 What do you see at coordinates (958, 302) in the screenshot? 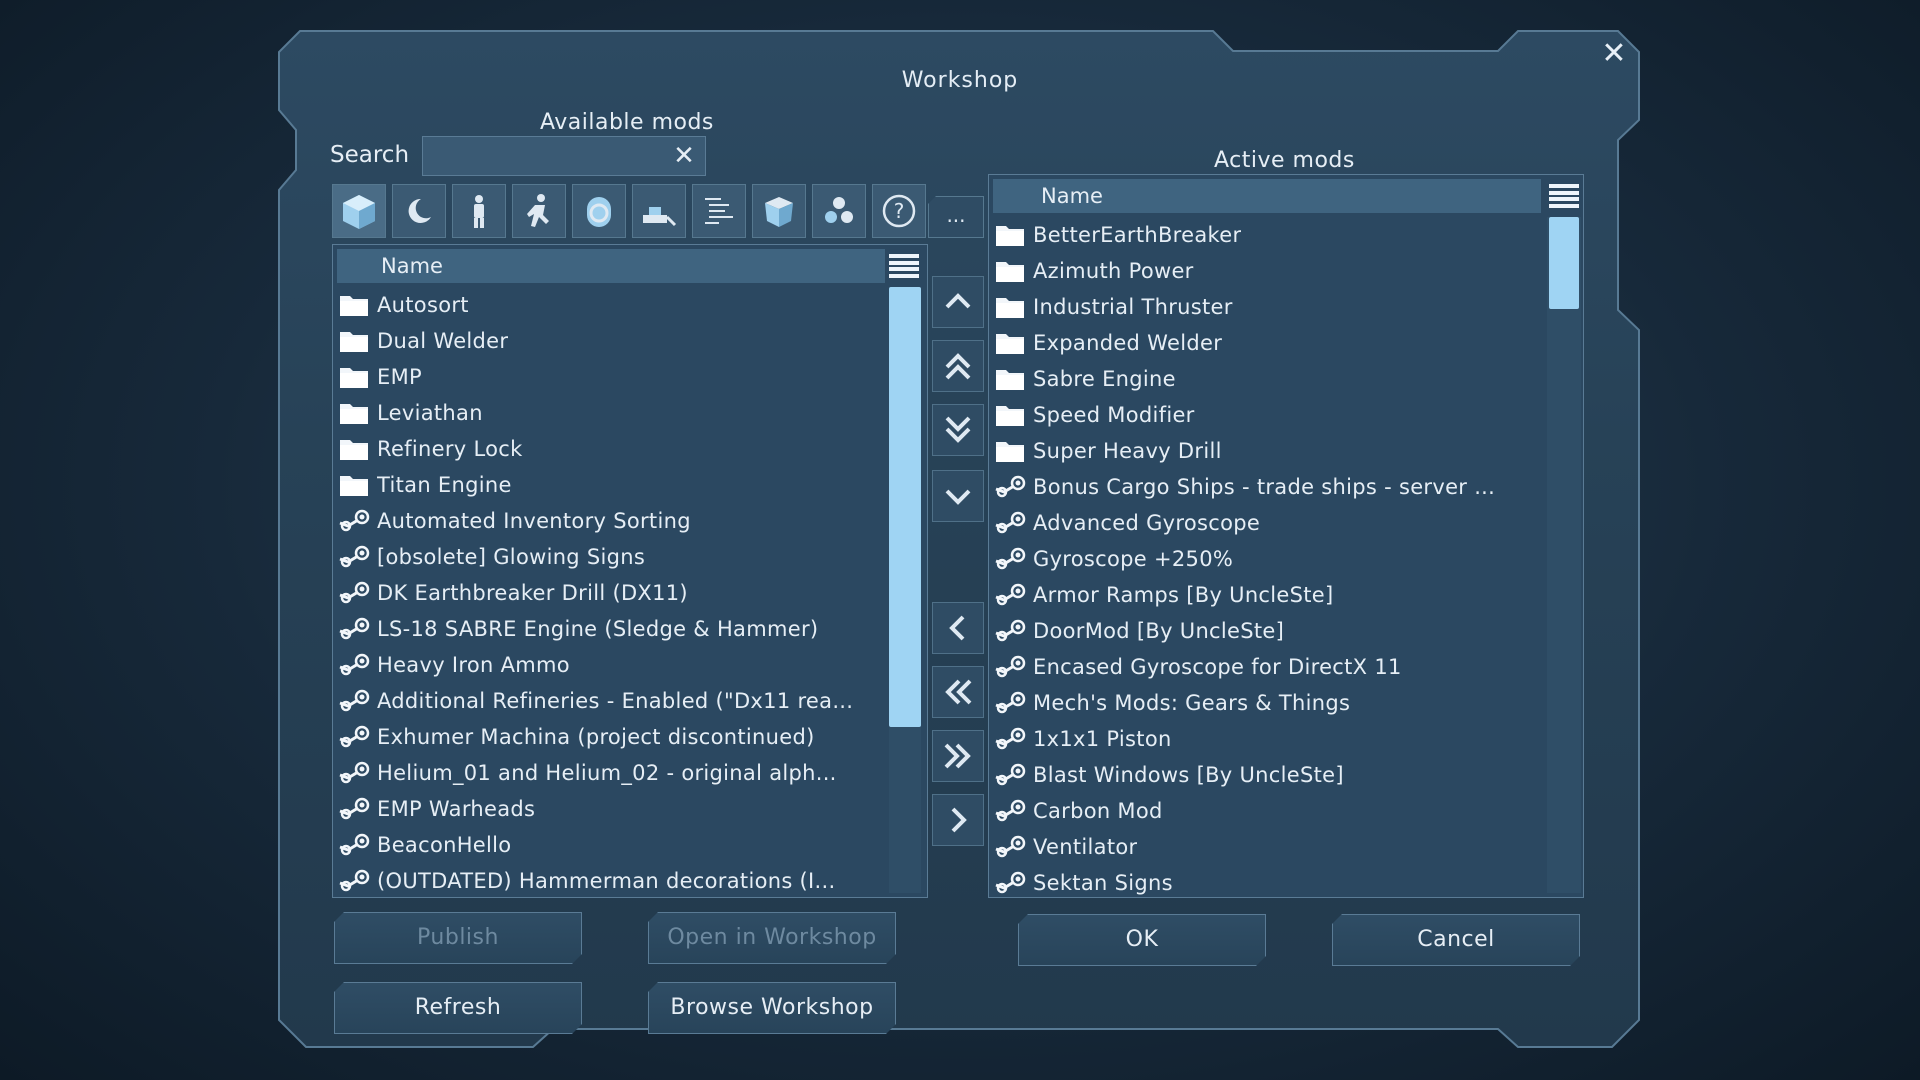
I see `move-up-button` at bounding box center [958, 302].